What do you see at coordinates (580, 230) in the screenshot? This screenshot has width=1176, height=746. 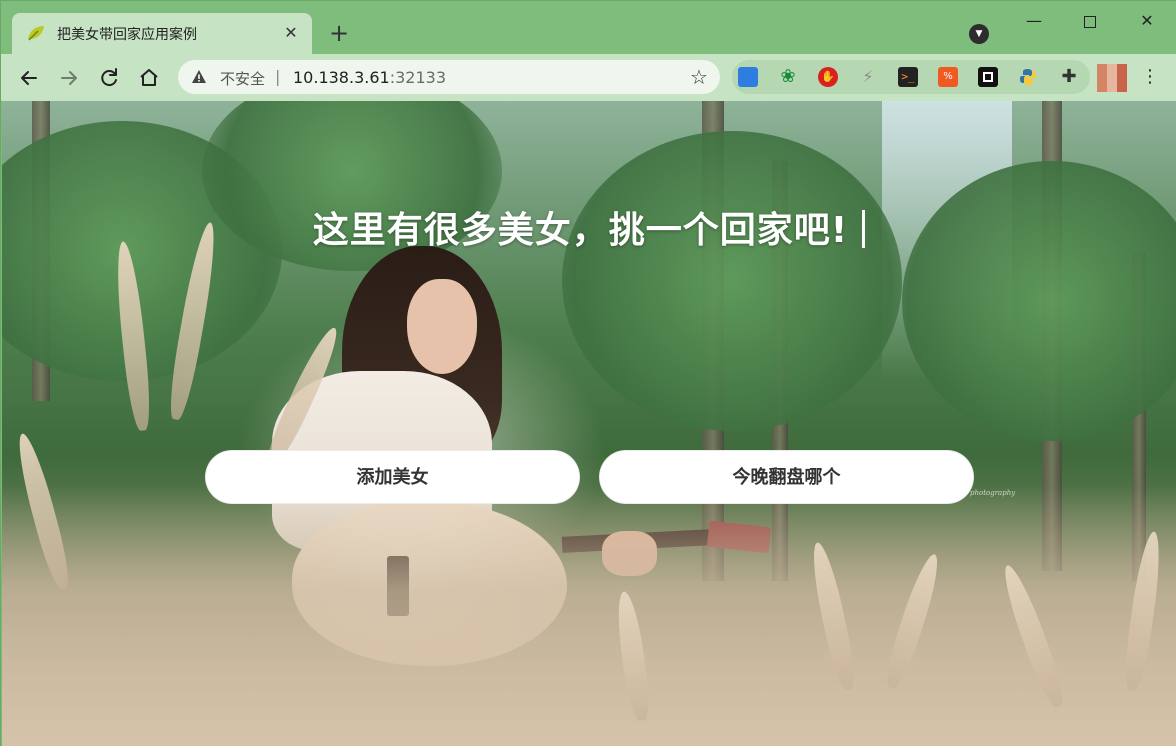 I see `headline-text: 这里有很多美女，挑一个回家吧!` at bounding box center [580, 230].